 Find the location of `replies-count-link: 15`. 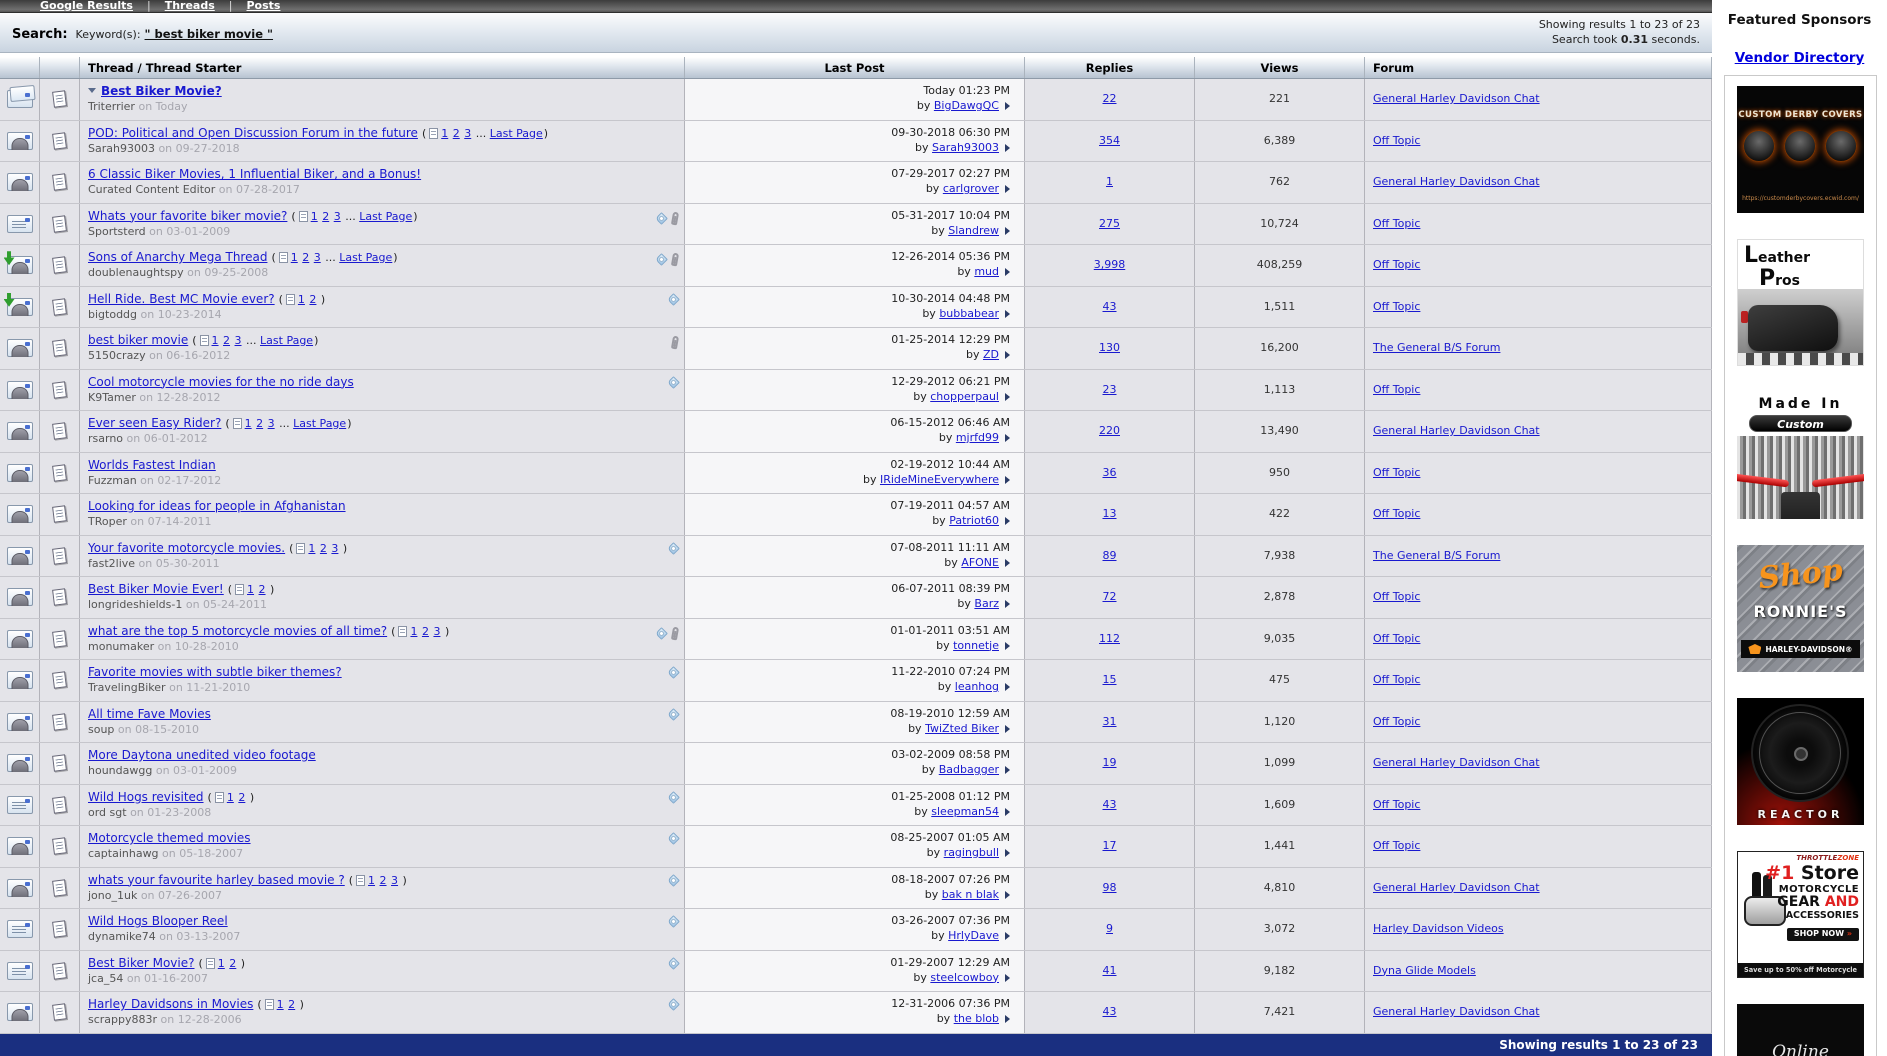

replies-count-link: 15 is located at coordinates (1110, 679).